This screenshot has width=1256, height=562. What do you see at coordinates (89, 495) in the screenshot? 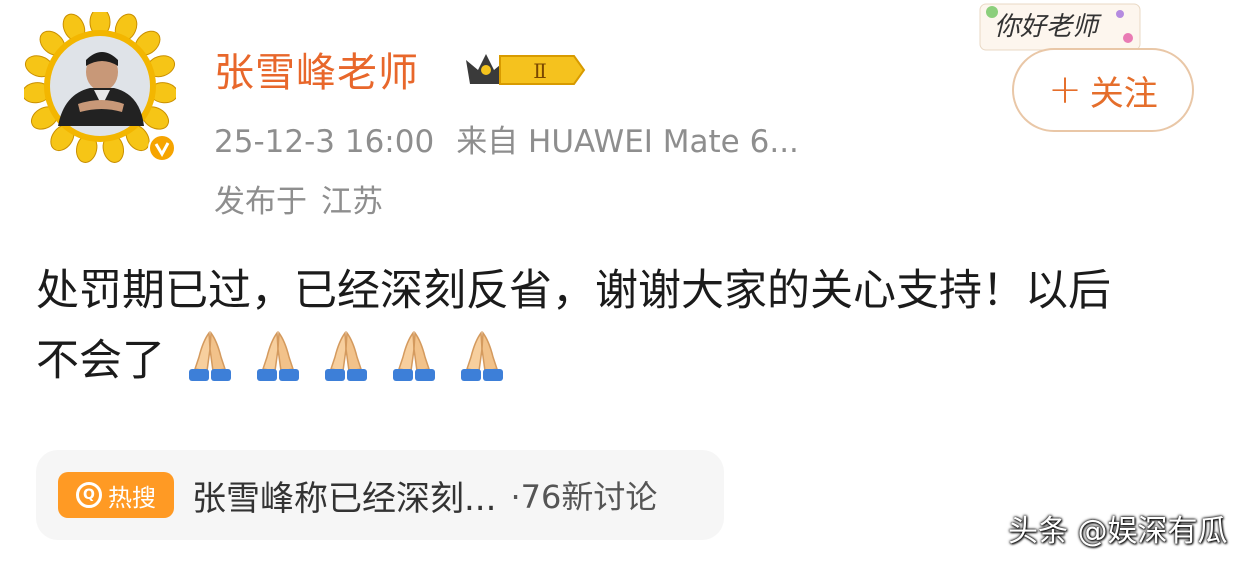
I see `search-icon: Q` at bounding box center [89, 495].